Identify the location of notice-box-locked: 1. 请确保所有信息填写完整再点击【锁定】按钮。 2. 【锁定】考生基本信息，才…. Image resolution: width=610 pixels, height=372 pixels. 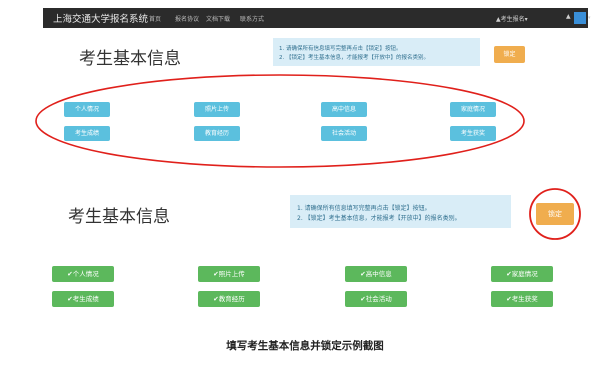
(400, 211).